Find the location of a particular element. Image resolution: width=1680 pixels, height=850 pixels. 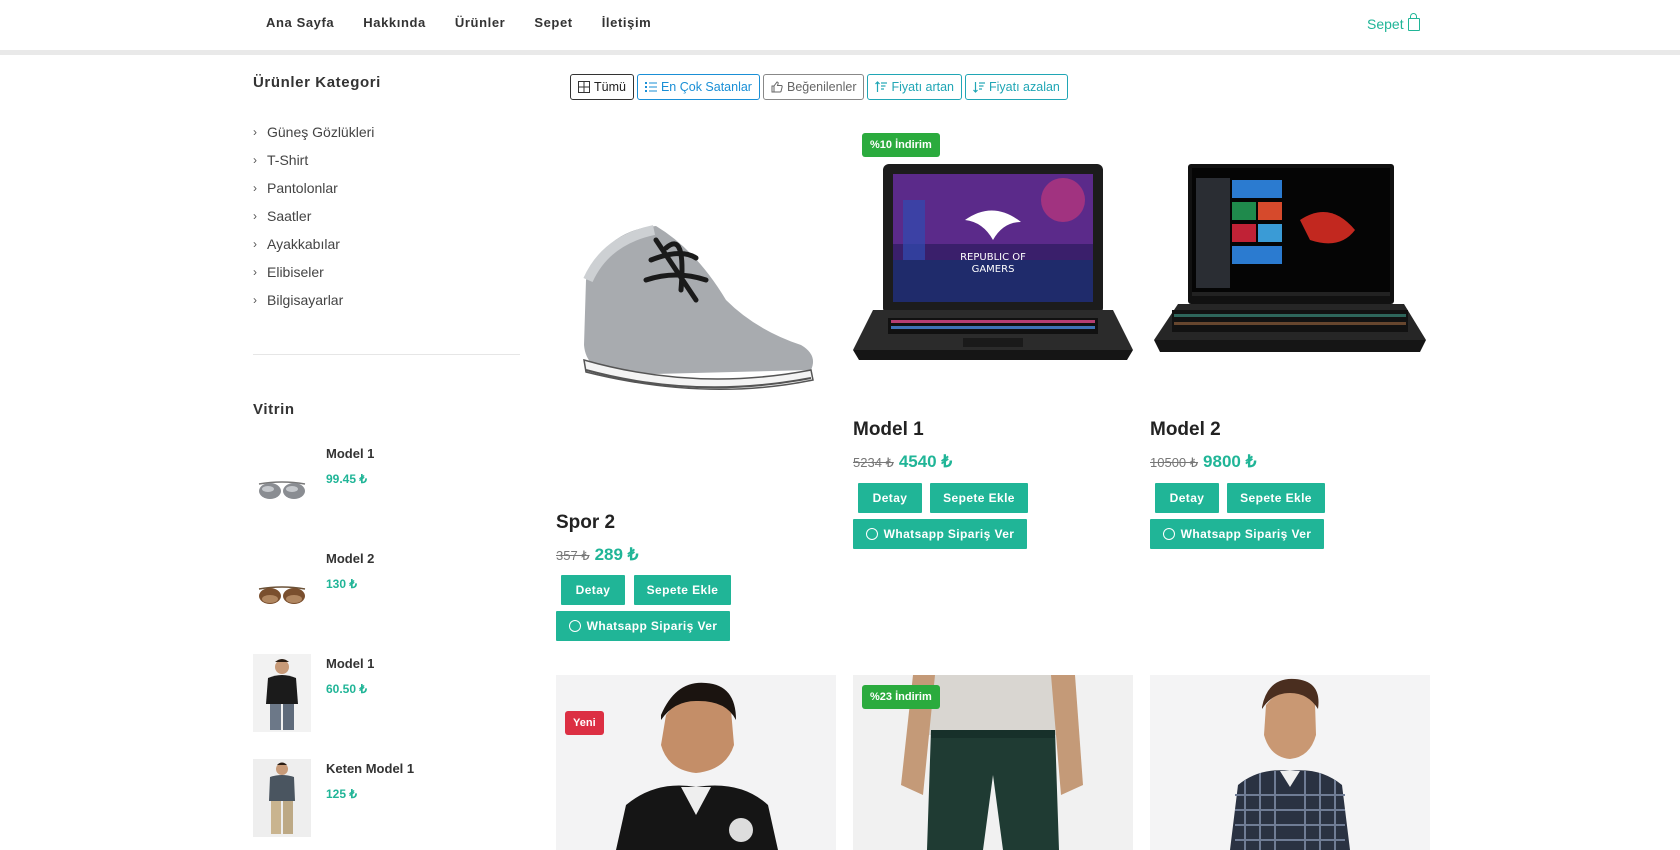

nav-divider is located at coordinates (840, 52).